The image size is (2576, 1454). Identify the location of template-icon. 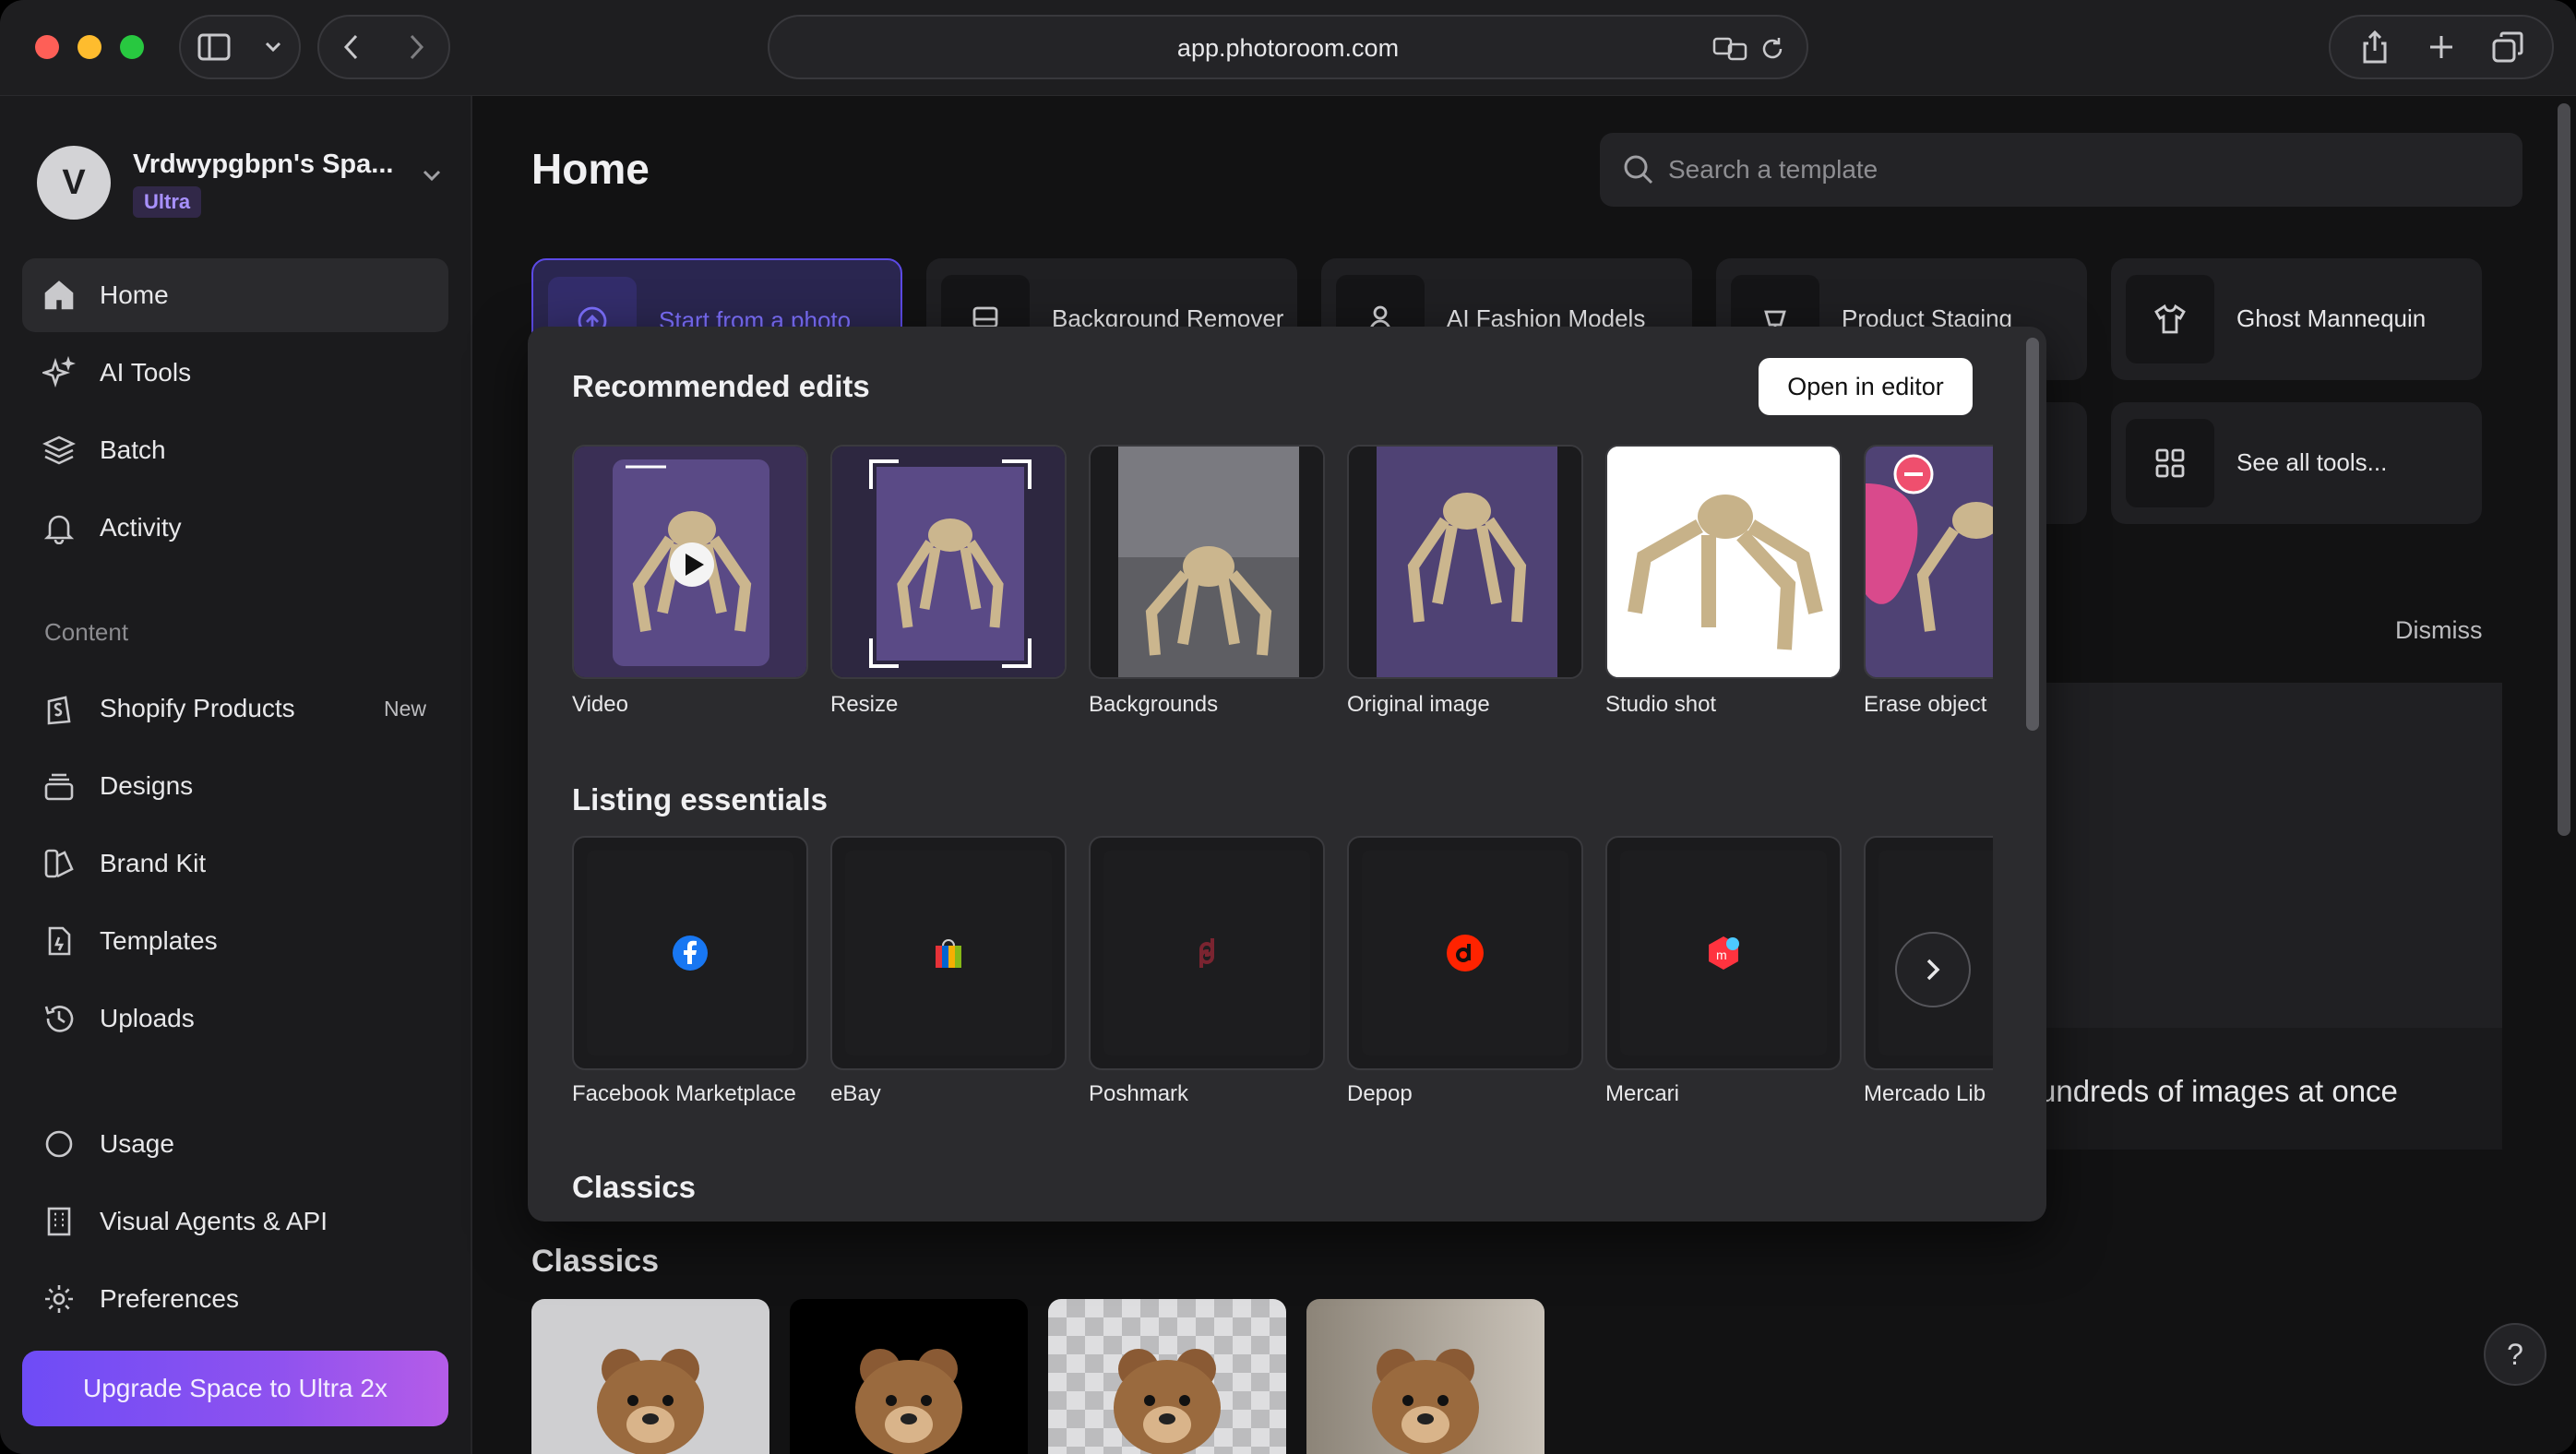
(59, 941).